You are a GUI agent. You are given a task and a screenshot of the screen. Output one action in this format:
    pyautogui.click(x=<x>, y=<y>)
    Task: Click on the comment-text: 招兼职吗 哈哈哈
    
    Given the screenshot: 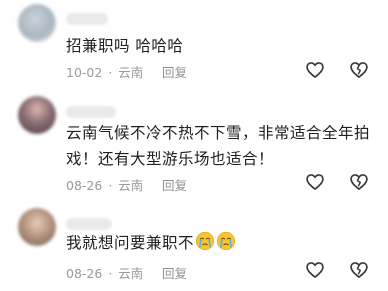 What is the action you would take?
    pyautogui.click(x=125, y=46)
    